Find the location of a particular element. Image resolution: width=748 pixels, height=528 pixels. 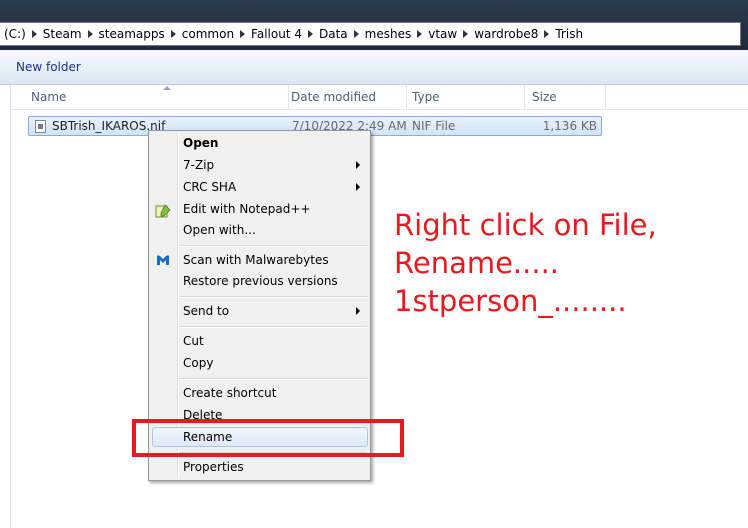

breadcrumb-drive: (C:) is located at coordinates (15, 34).